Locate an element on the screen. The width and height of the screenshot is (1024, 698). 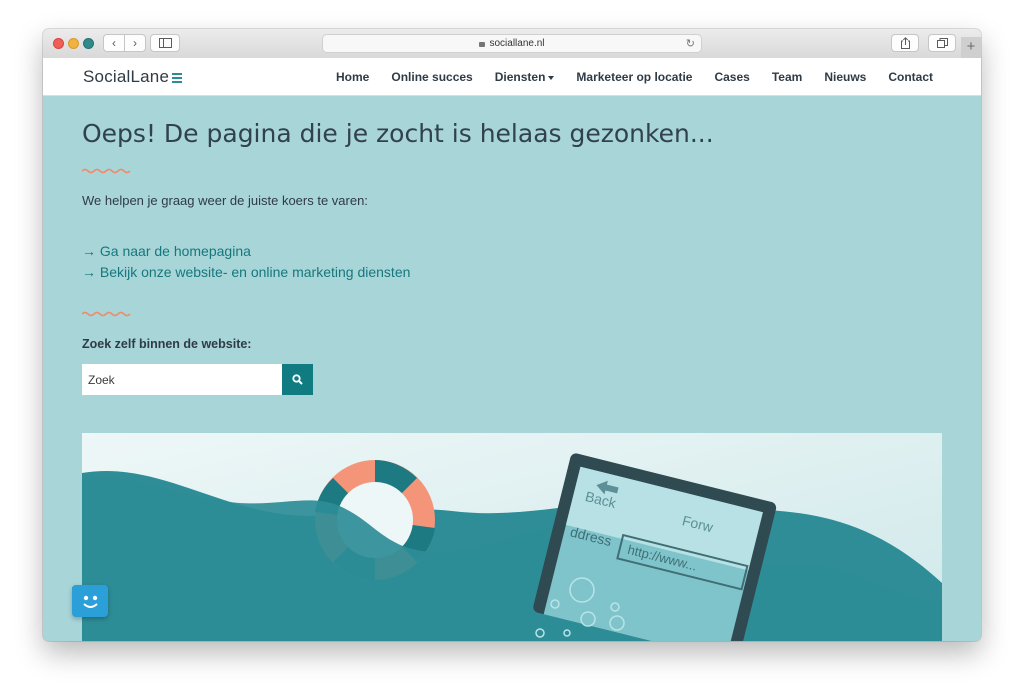
sidebar-icon is located at coordinates (165, 43).